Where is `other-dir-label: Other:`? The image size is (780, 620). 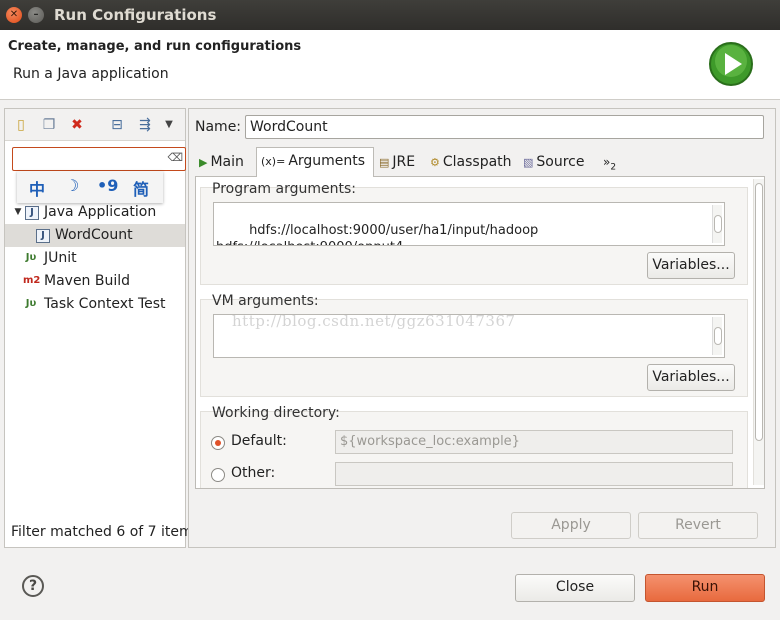 other-dir-label: Other: is located at coordinates (253, 473).